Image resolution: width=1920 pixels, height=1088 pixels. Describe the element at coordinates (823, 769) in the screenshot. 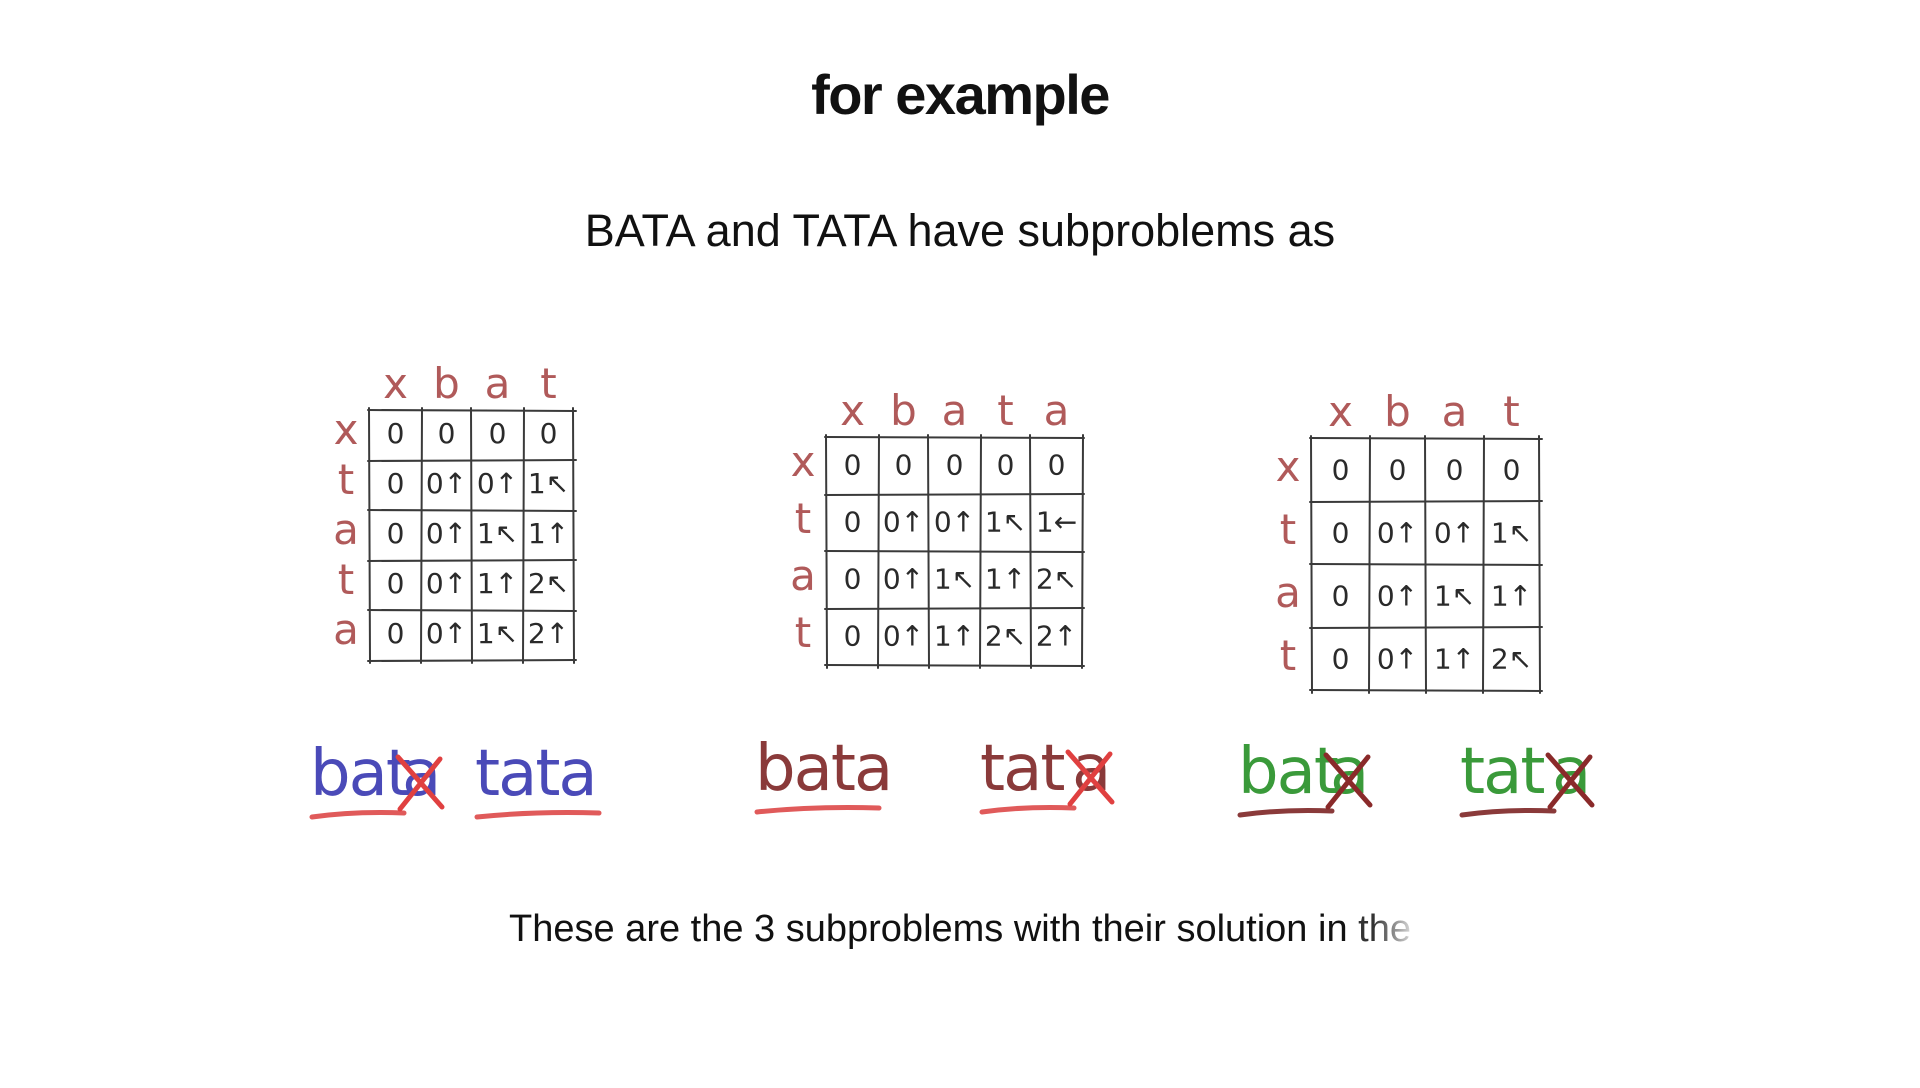

I see `left-word: bata` at that location.